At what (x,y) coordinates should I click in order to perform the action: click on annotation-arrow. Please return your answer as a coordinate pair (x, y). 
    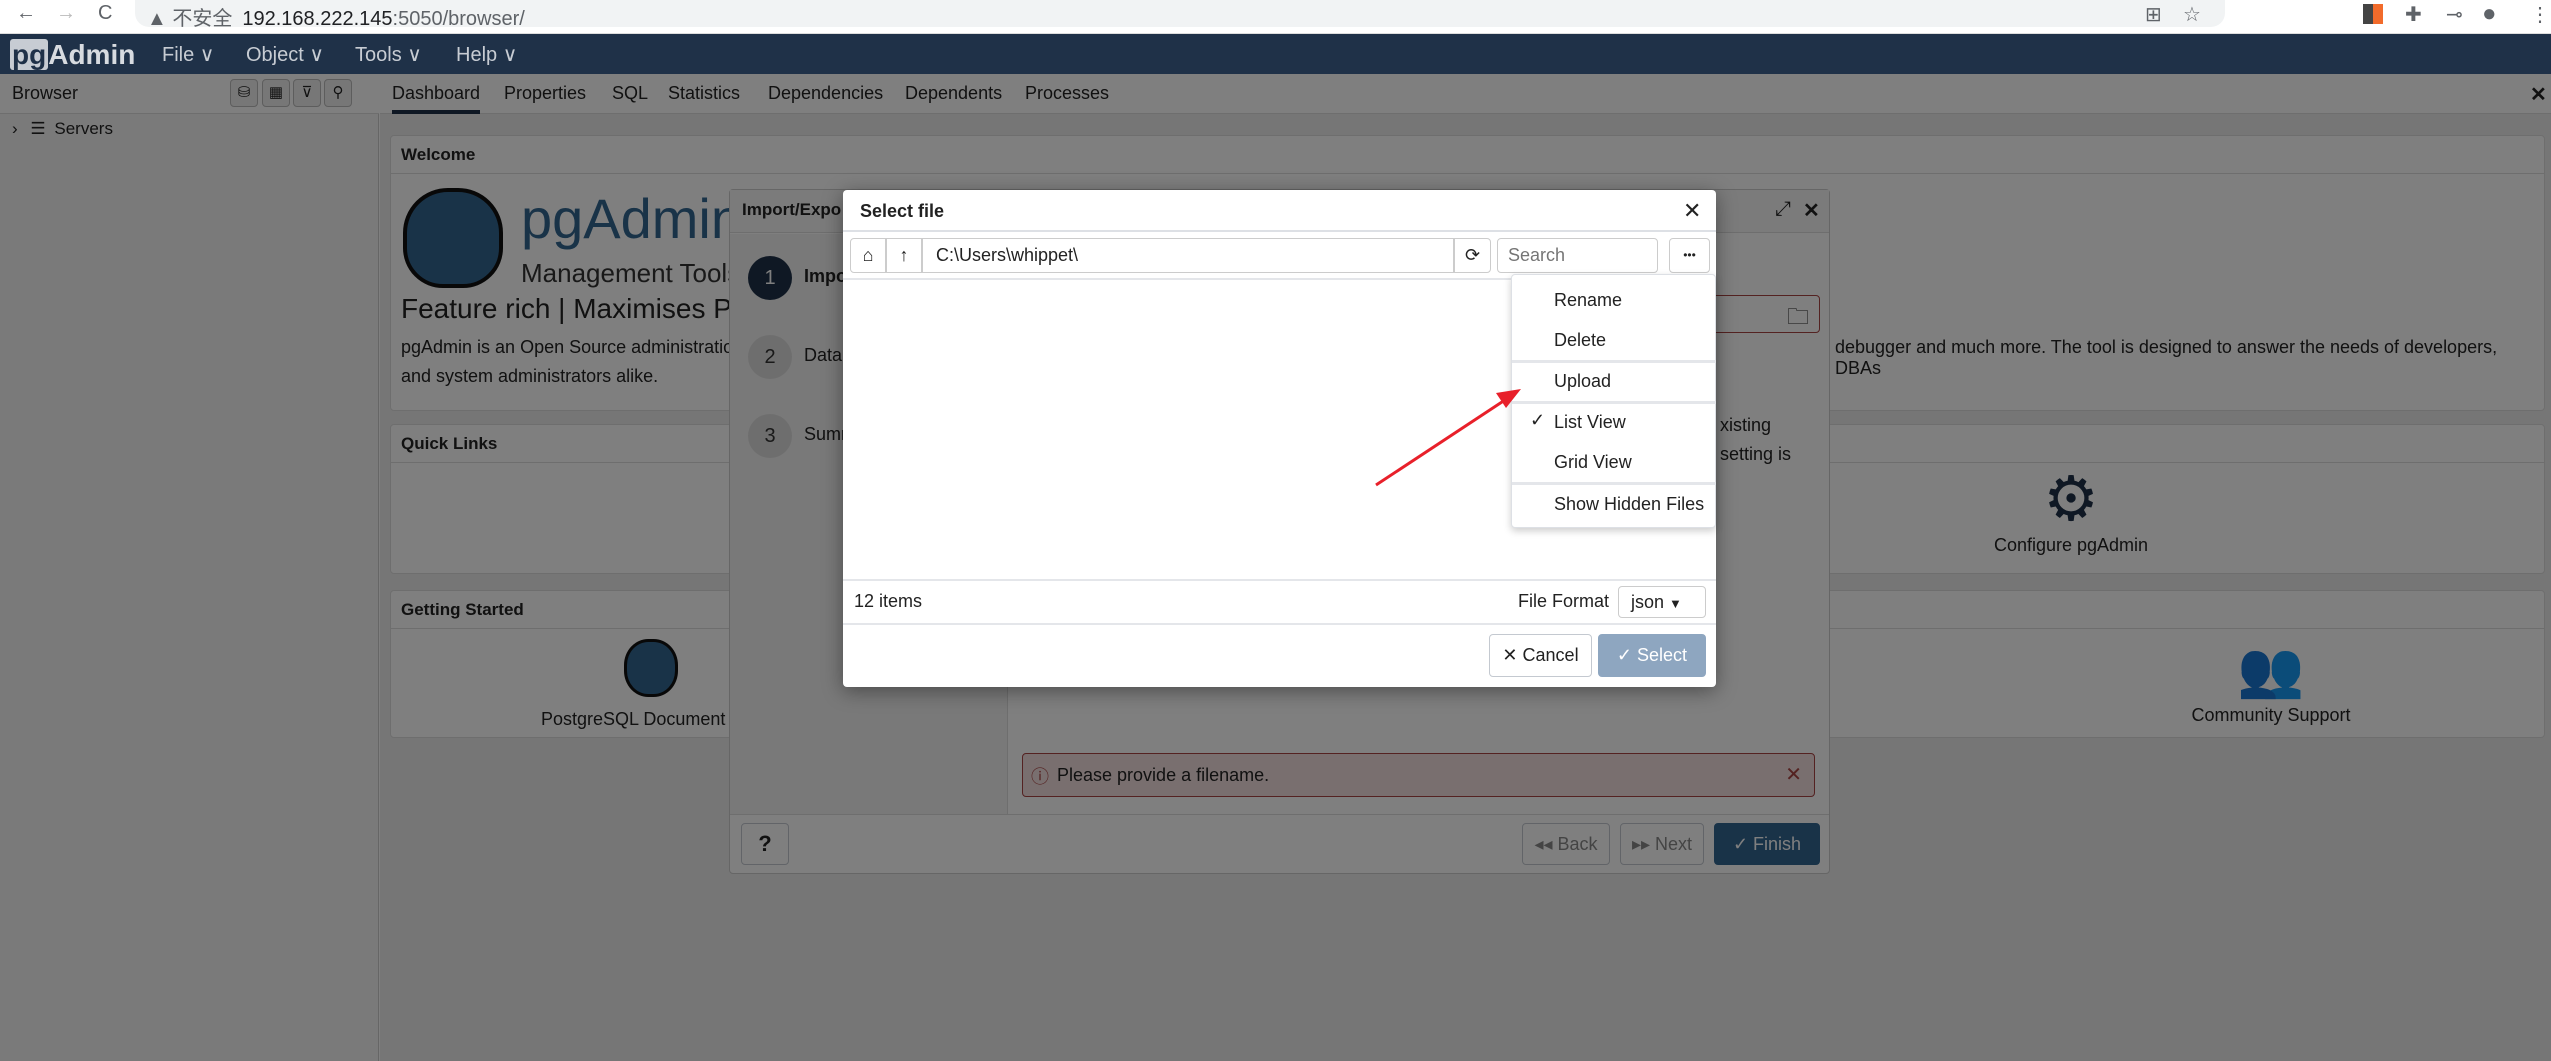
    Looking at the image, I should click on (1448, 438).